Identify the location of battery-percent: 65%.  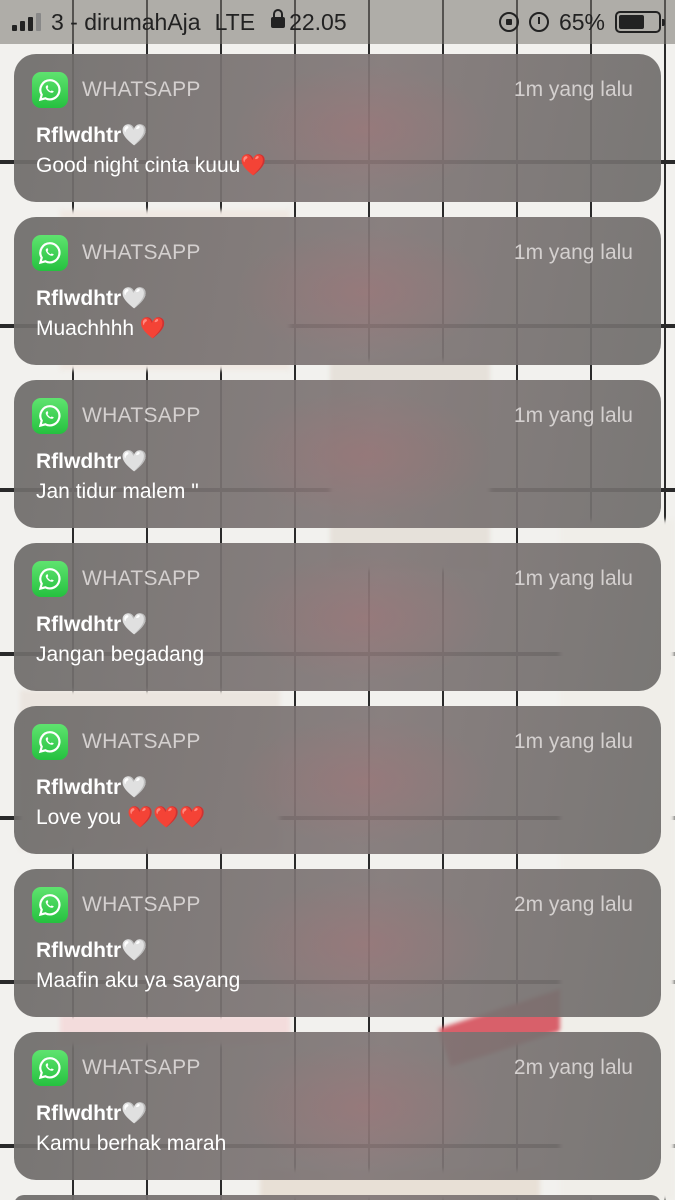
(581, 21).